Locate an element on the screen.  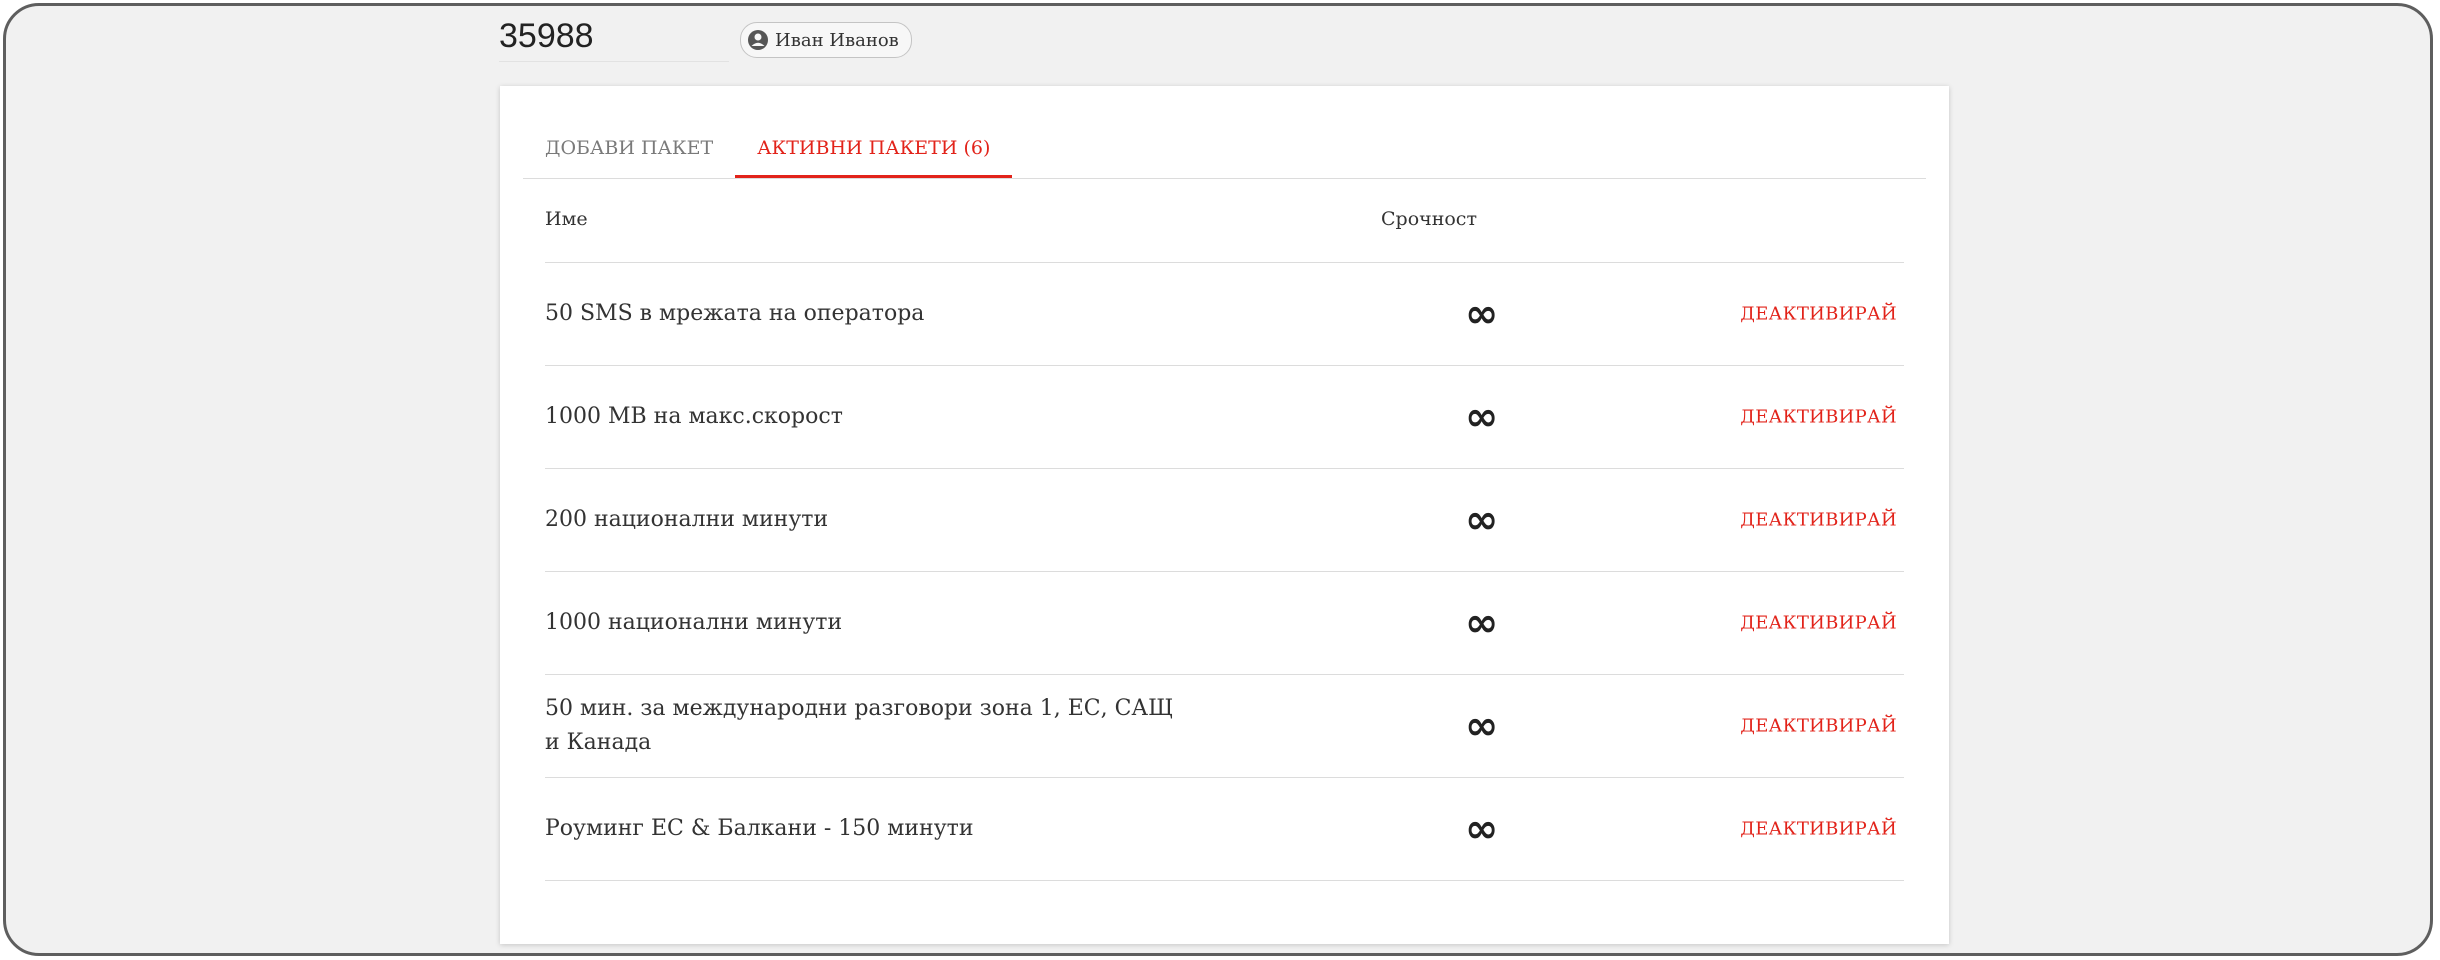
phone-number: 35988 is located at coordinates (614, 40).